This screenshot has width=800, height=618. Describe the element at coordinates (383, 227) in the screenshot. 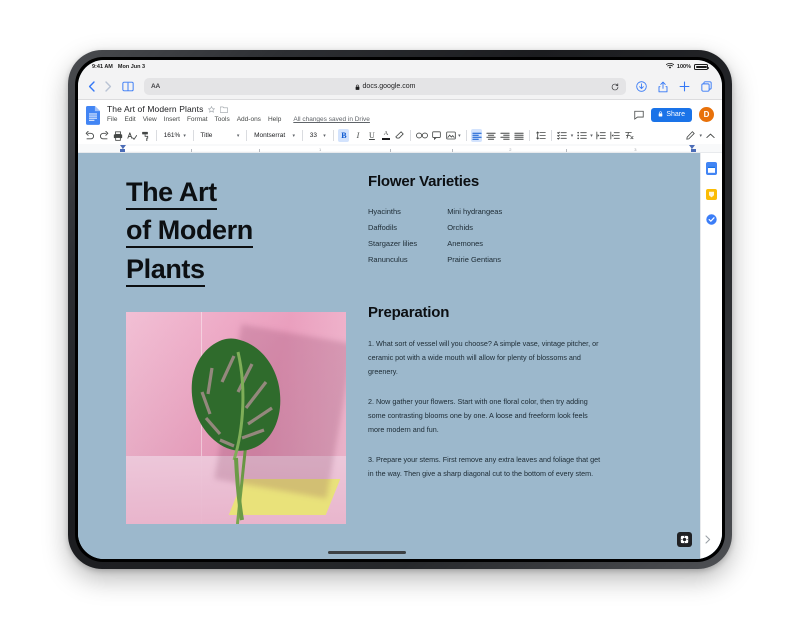

I see `list-item: Daffodils` at that location.